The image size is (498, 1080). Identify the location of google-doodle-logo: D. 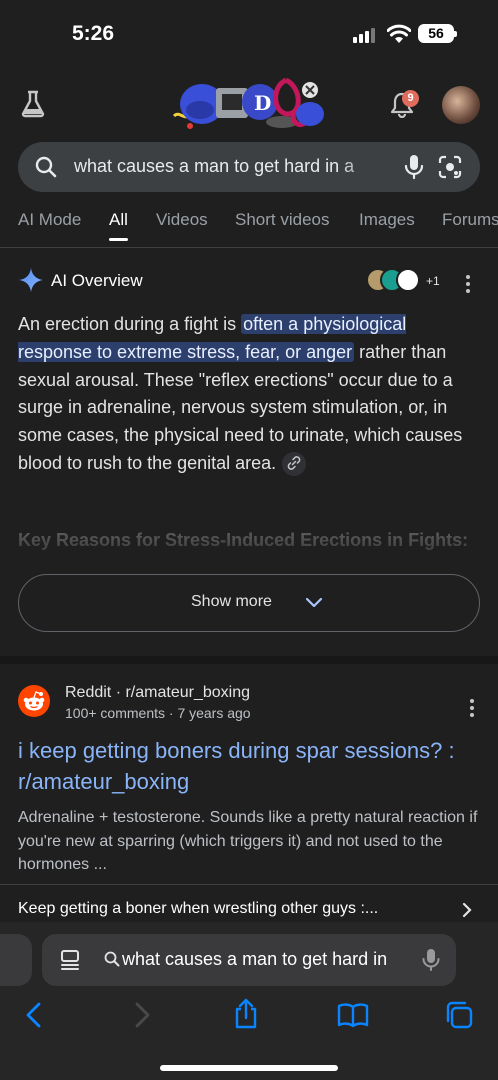
(250, 105).